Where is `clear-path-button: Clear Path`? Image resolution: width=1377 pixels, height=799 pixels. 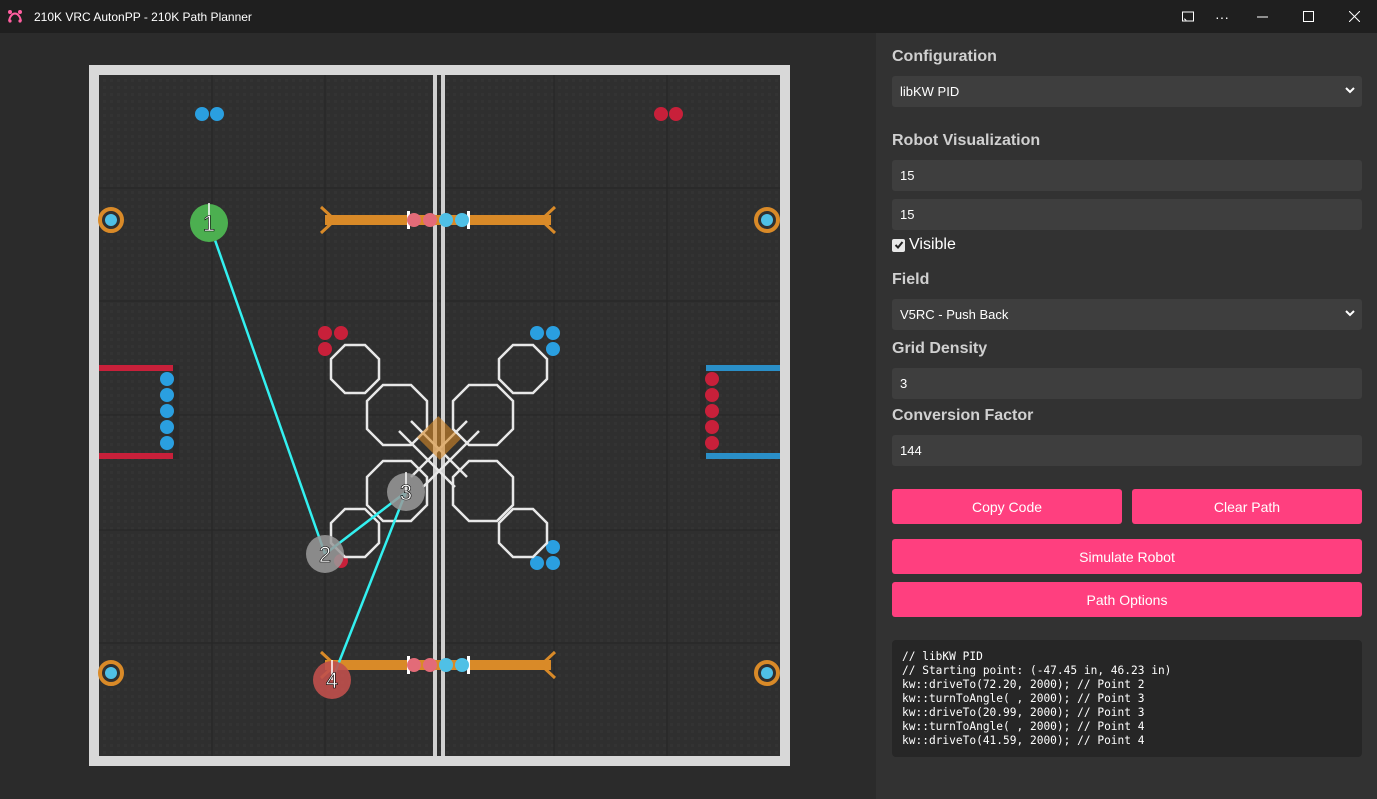 clear-path-button: Clear Path is located at coordinates (1247, 506).